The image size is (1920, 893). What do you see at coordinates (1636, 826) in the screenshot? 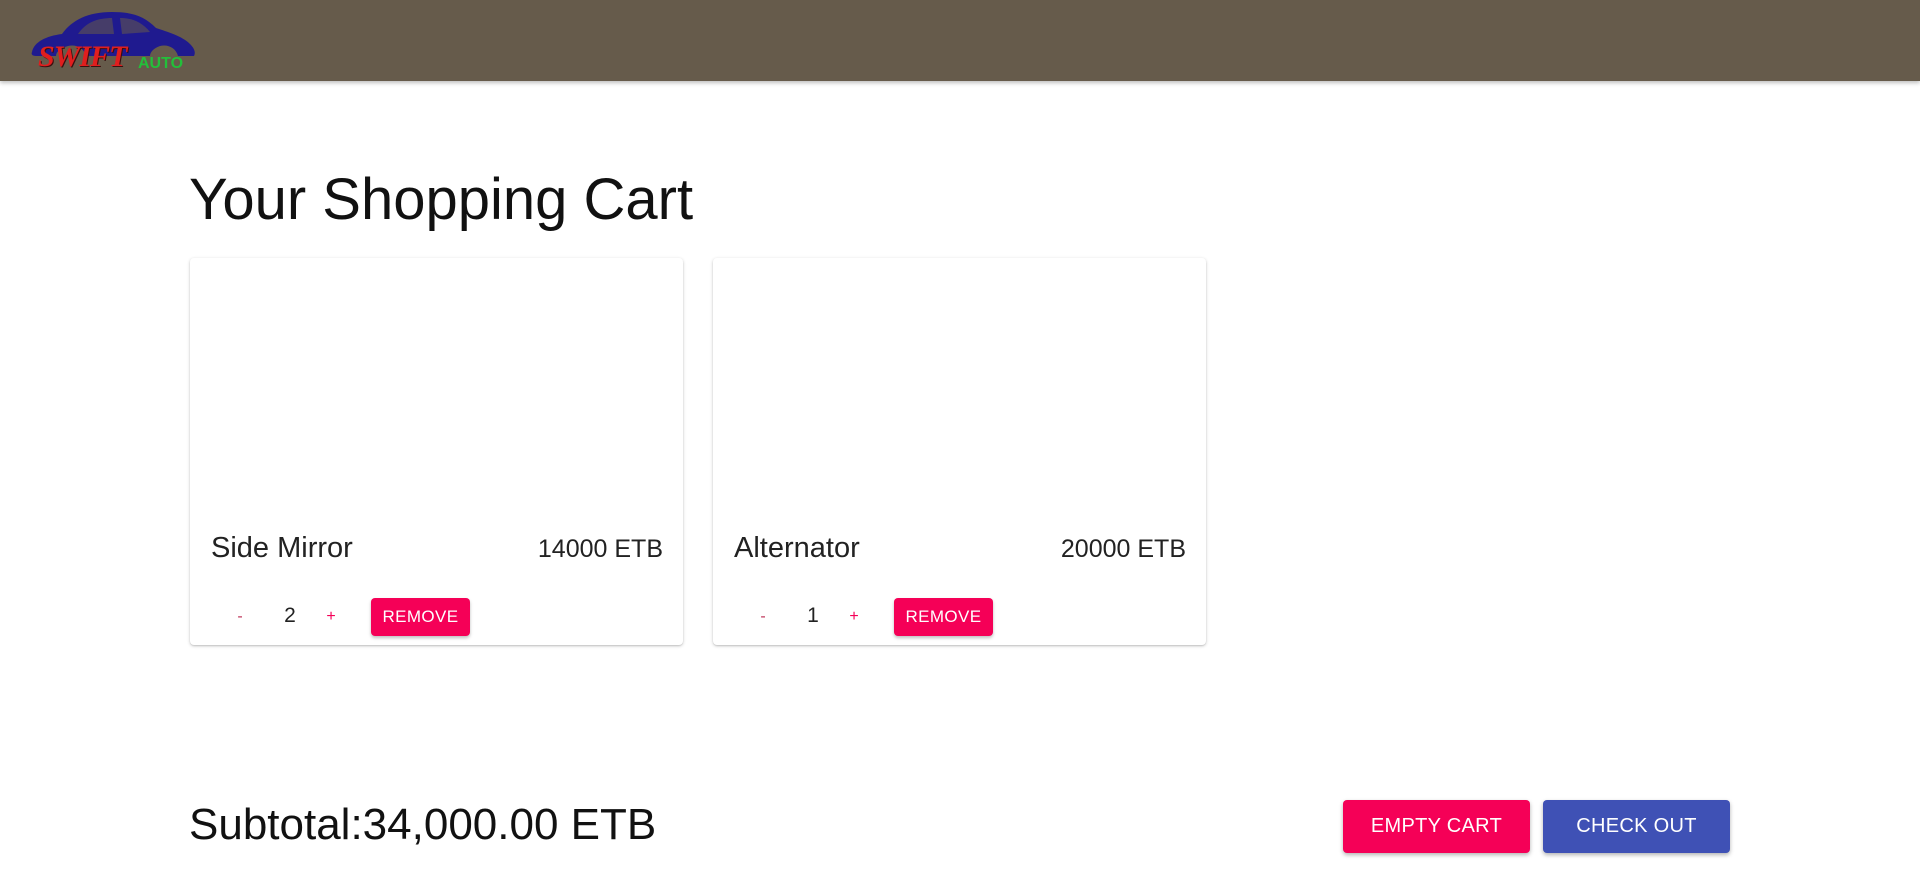
I see `checkout-button: CHECK OUT` at bounding box center [1636, 826].